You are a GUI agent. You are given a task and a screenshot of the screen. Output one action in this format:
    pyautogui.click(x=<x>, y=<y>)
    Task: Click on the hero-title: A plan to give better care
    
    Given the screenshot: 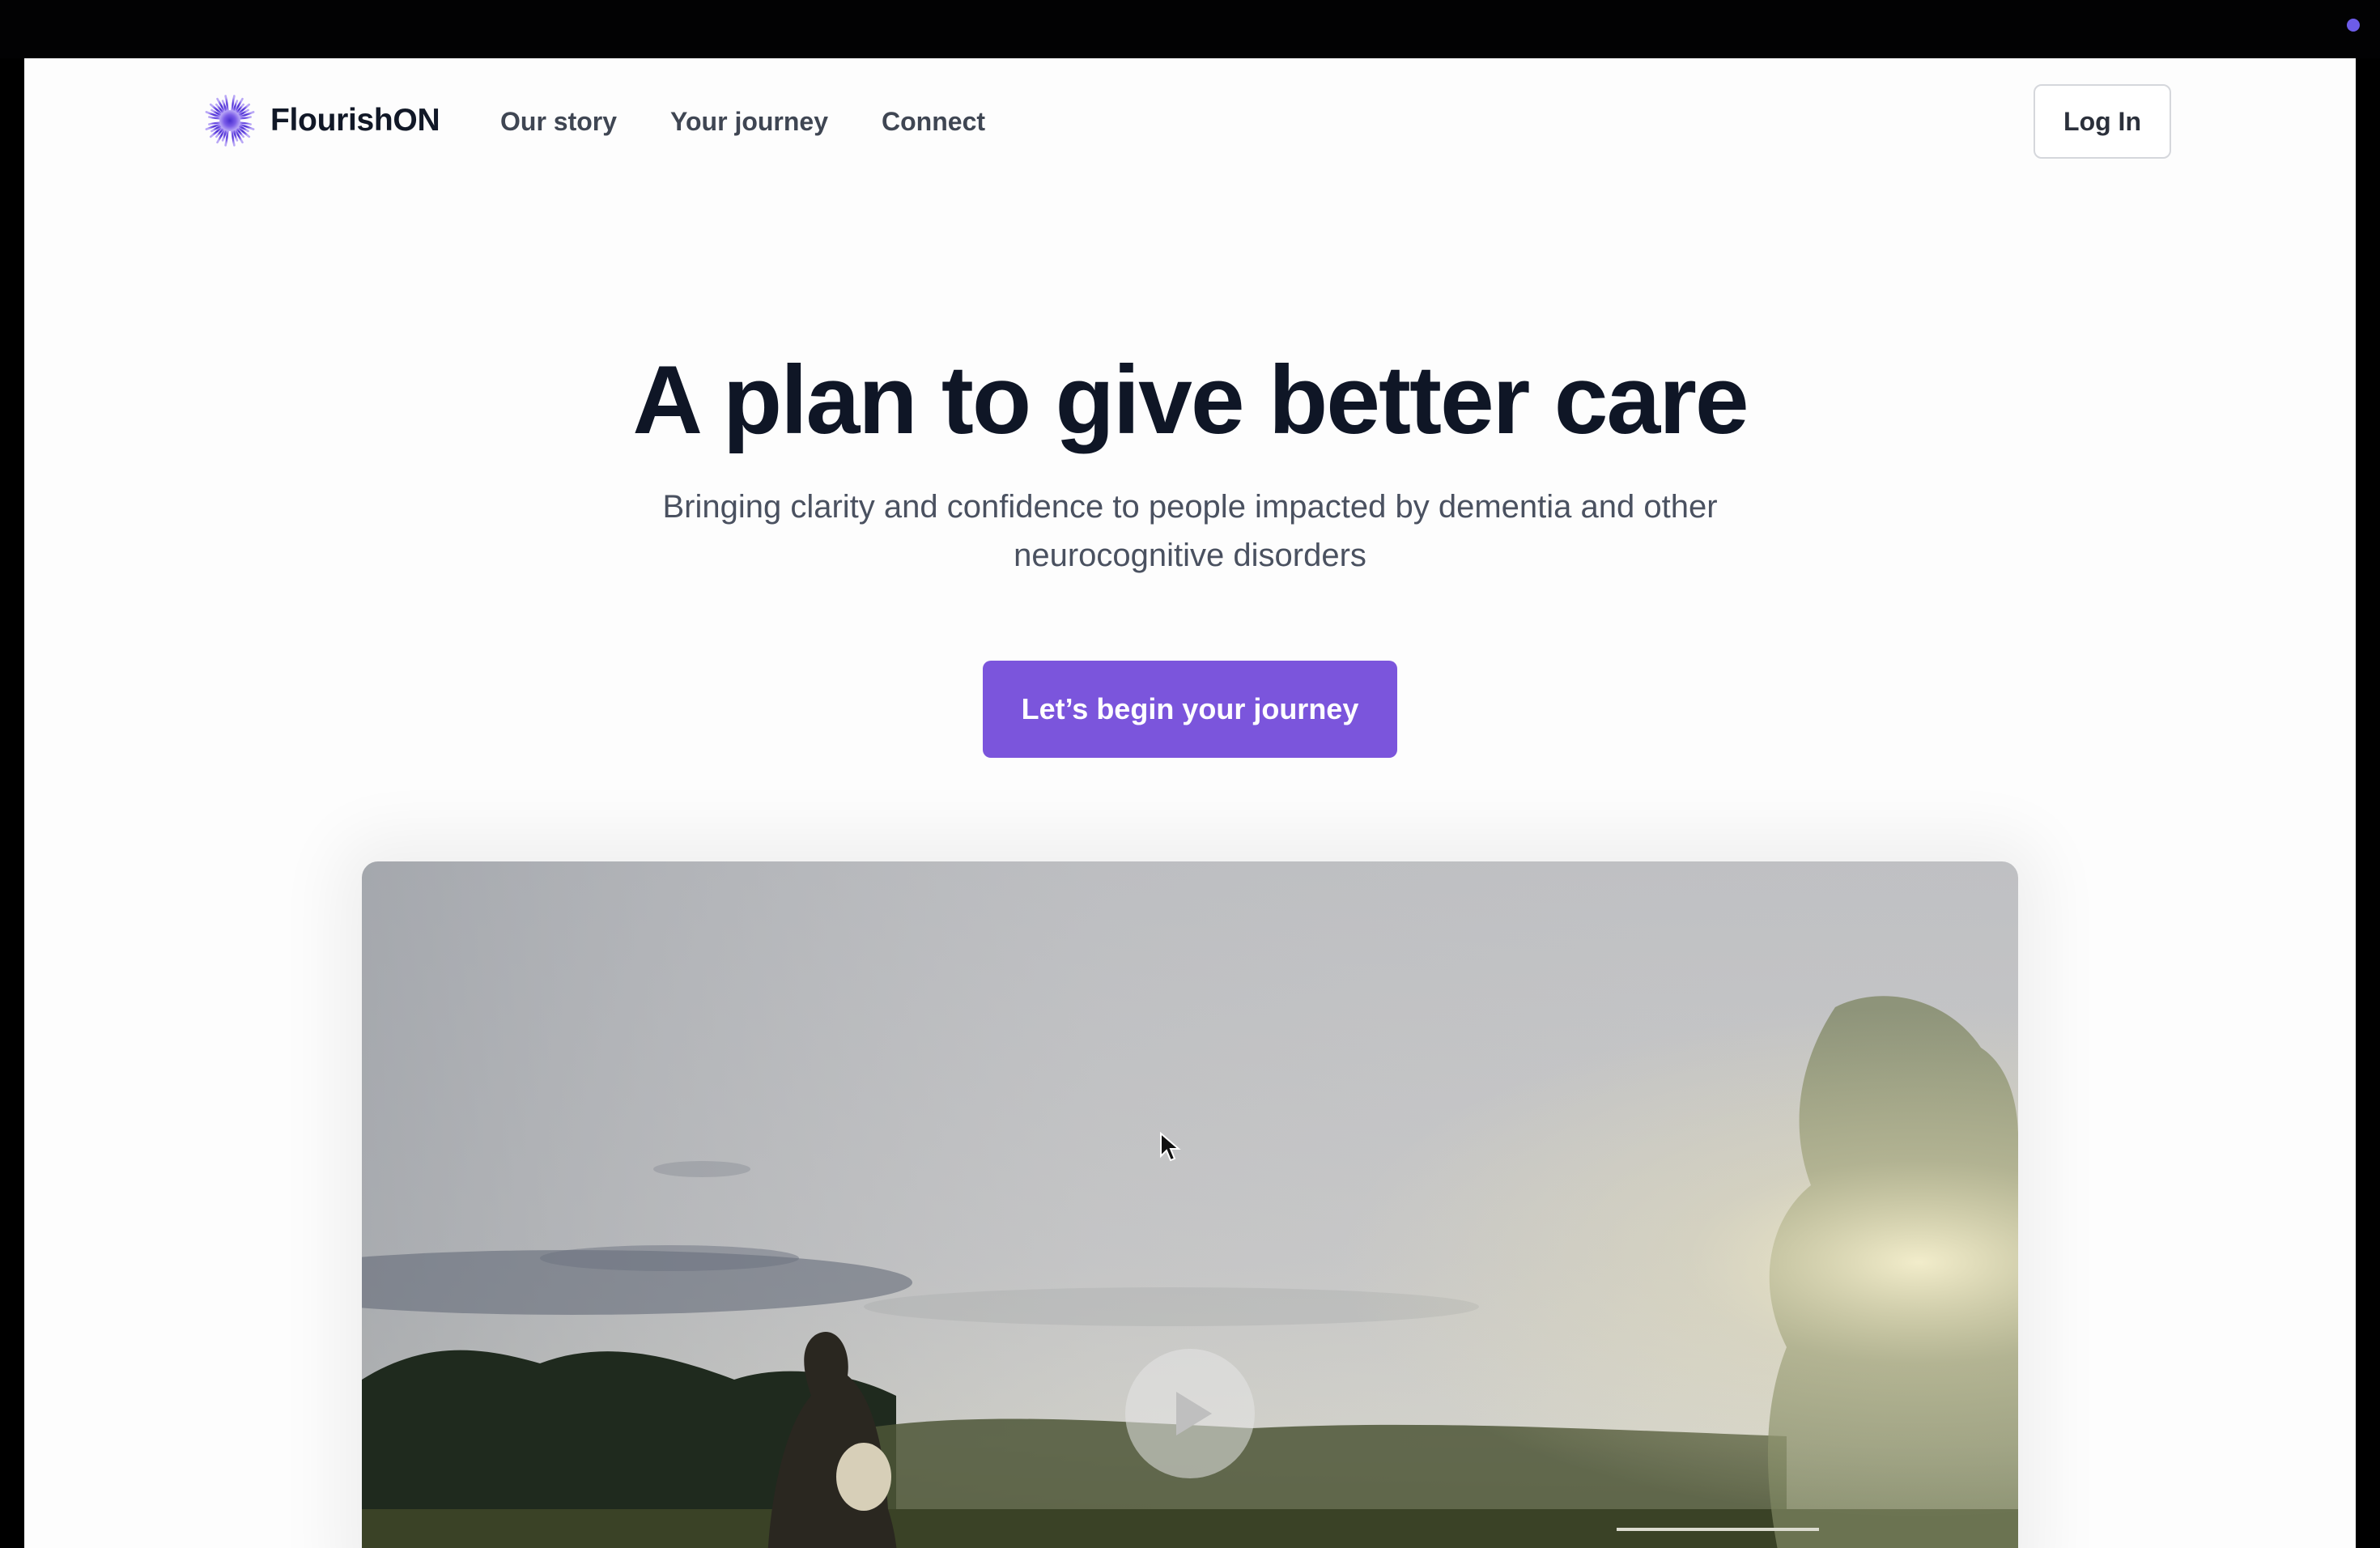 What is the action you would take?
    pyautogui.click(x=1190, y=400)
    